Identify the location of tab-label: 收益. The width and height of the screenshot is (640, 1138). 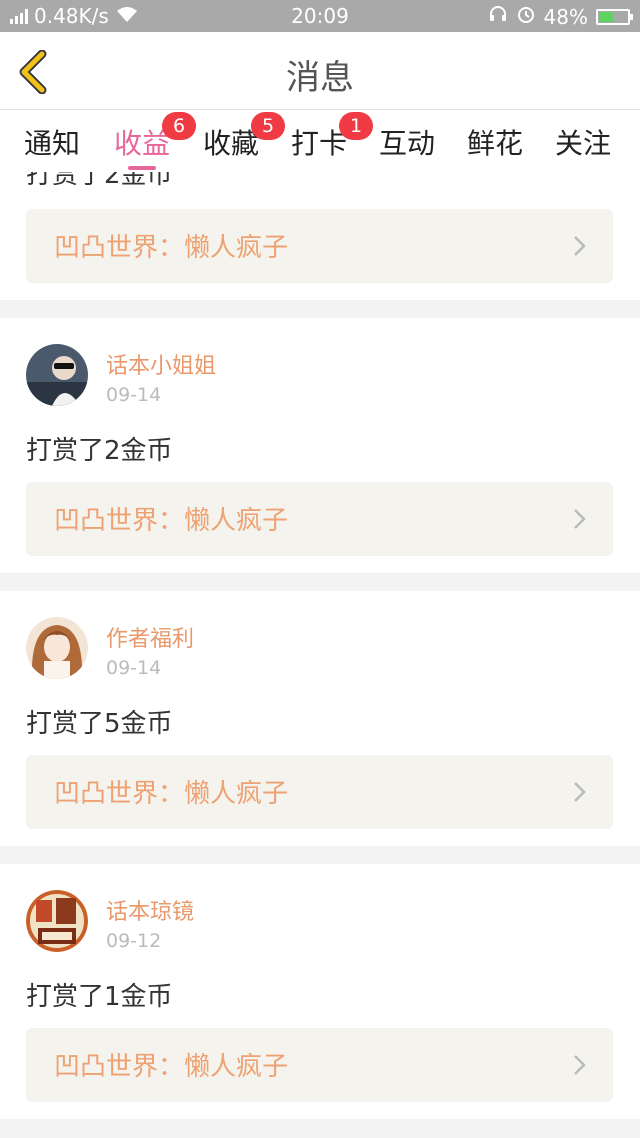
(142, 143).